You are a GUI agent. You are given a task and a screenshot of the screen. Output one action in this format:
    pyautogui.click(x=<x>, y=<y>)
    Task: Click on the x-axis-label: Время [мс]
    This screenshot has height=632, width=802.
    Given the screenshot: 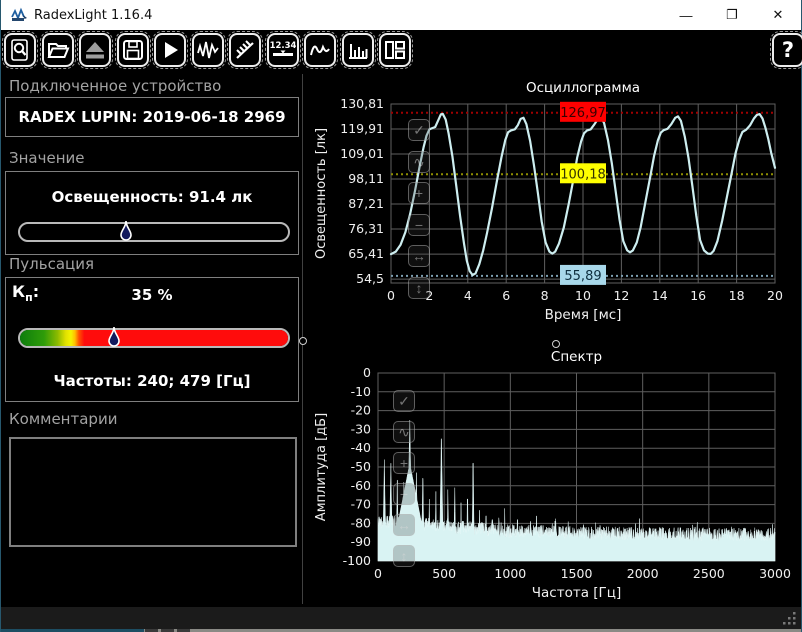 What is the action you would take?
    pyautogui.click(x=583, y=315)
    